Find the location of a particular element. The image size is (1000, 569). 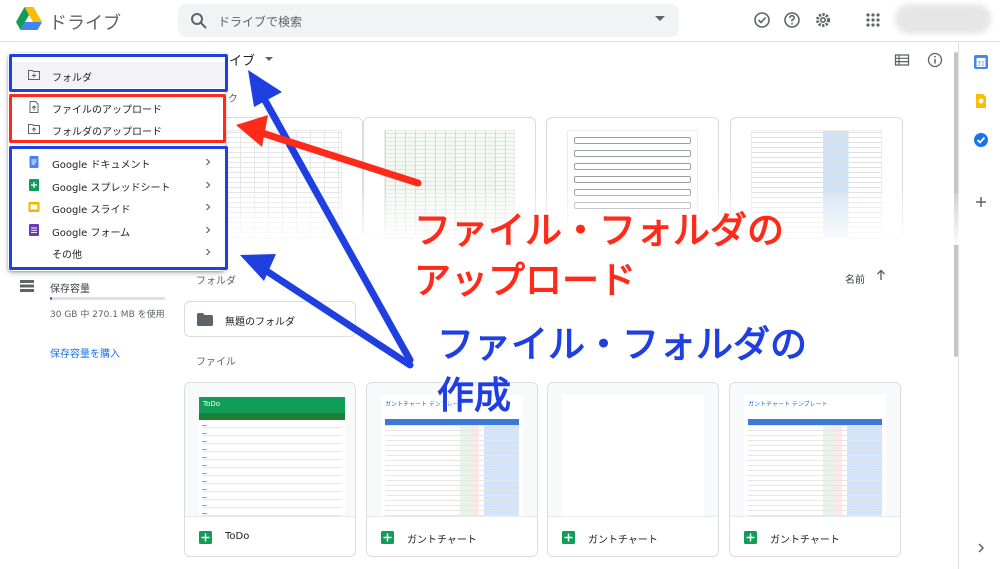

app-title: ドライブ is located at coordinates (85, 23).